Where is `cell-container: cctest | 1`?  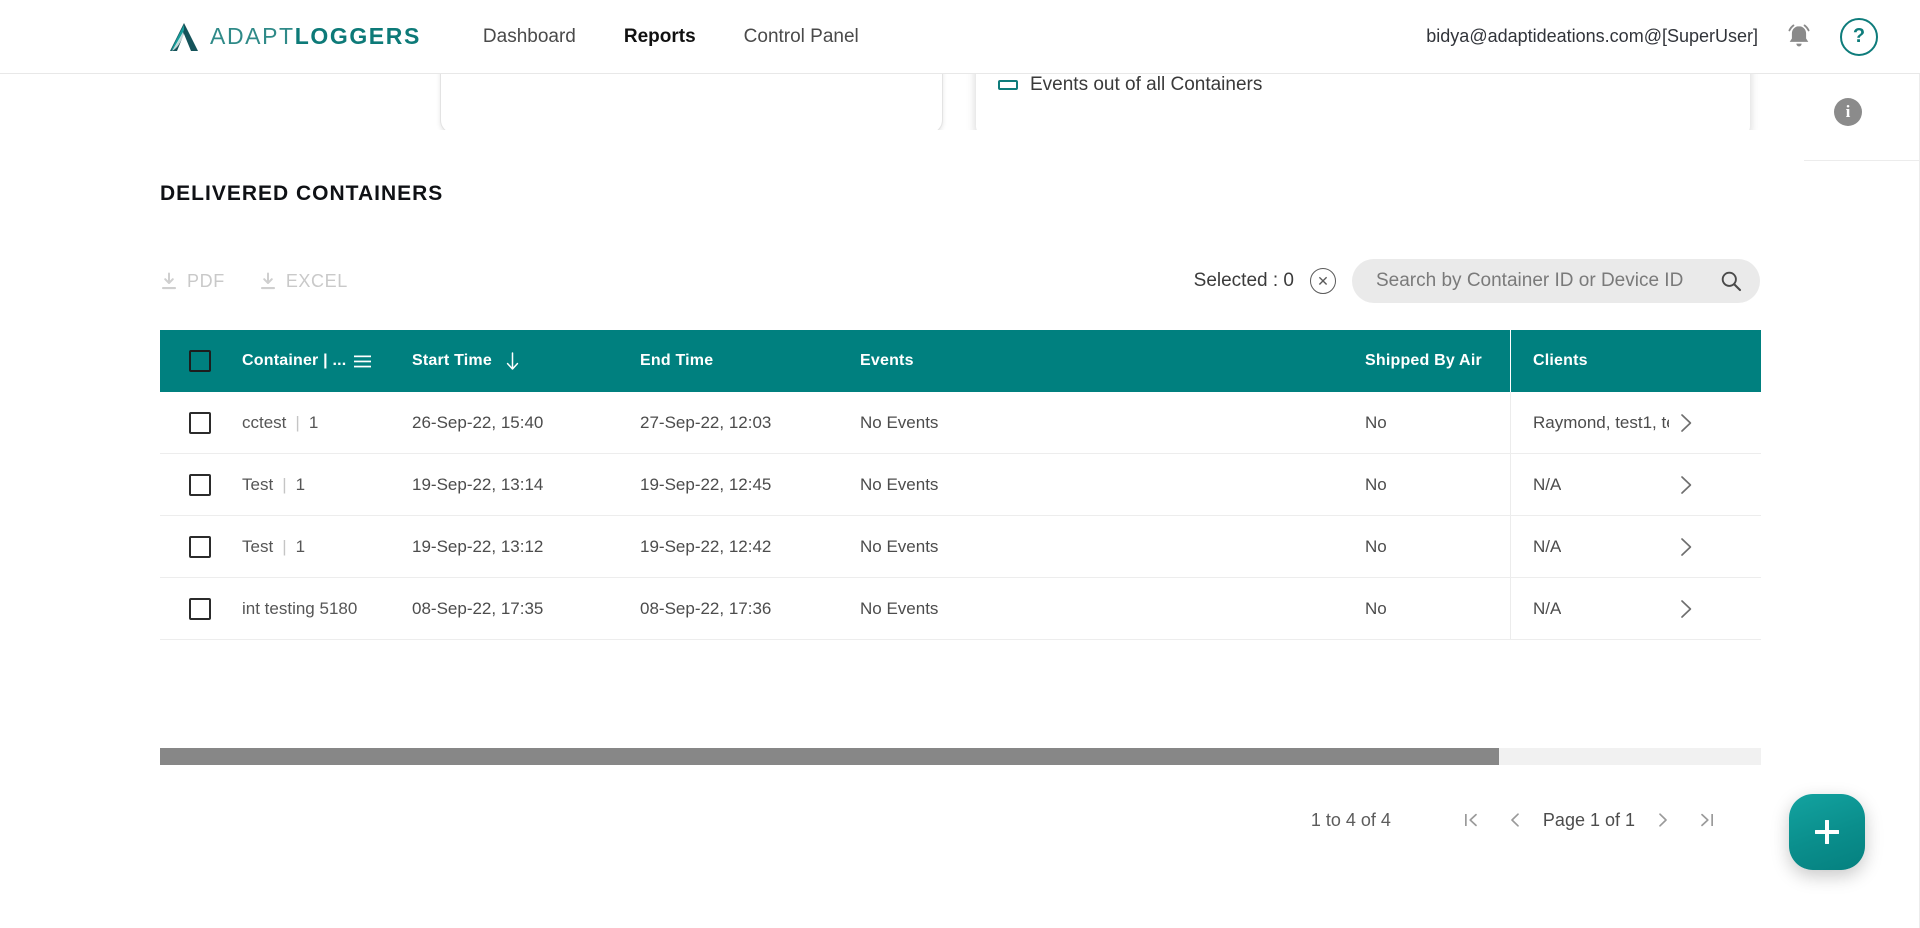
cell-container: cctest | 1 is located at coordinates (327, 423).